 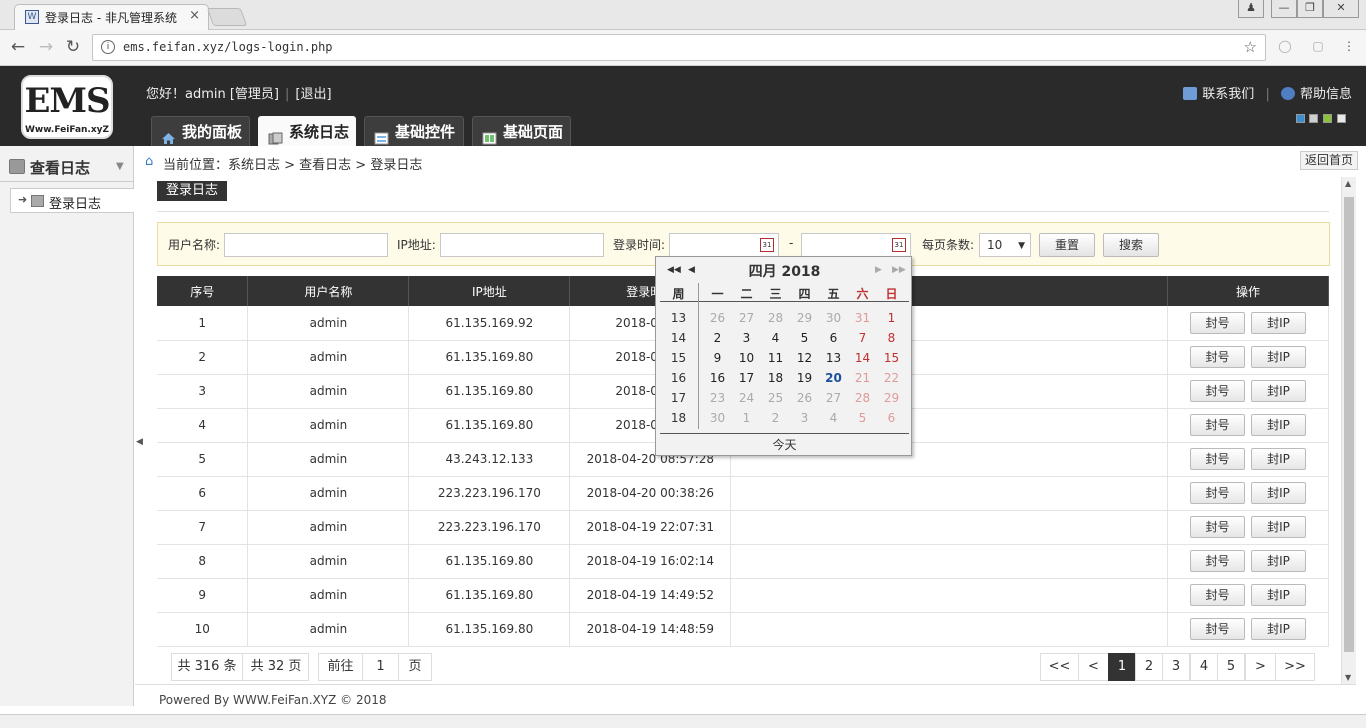 What do you see at coordinates (1005, 245) in the screenshot?
I see `page-size-select: 10 ▼` at bounding box center [1005, 245].